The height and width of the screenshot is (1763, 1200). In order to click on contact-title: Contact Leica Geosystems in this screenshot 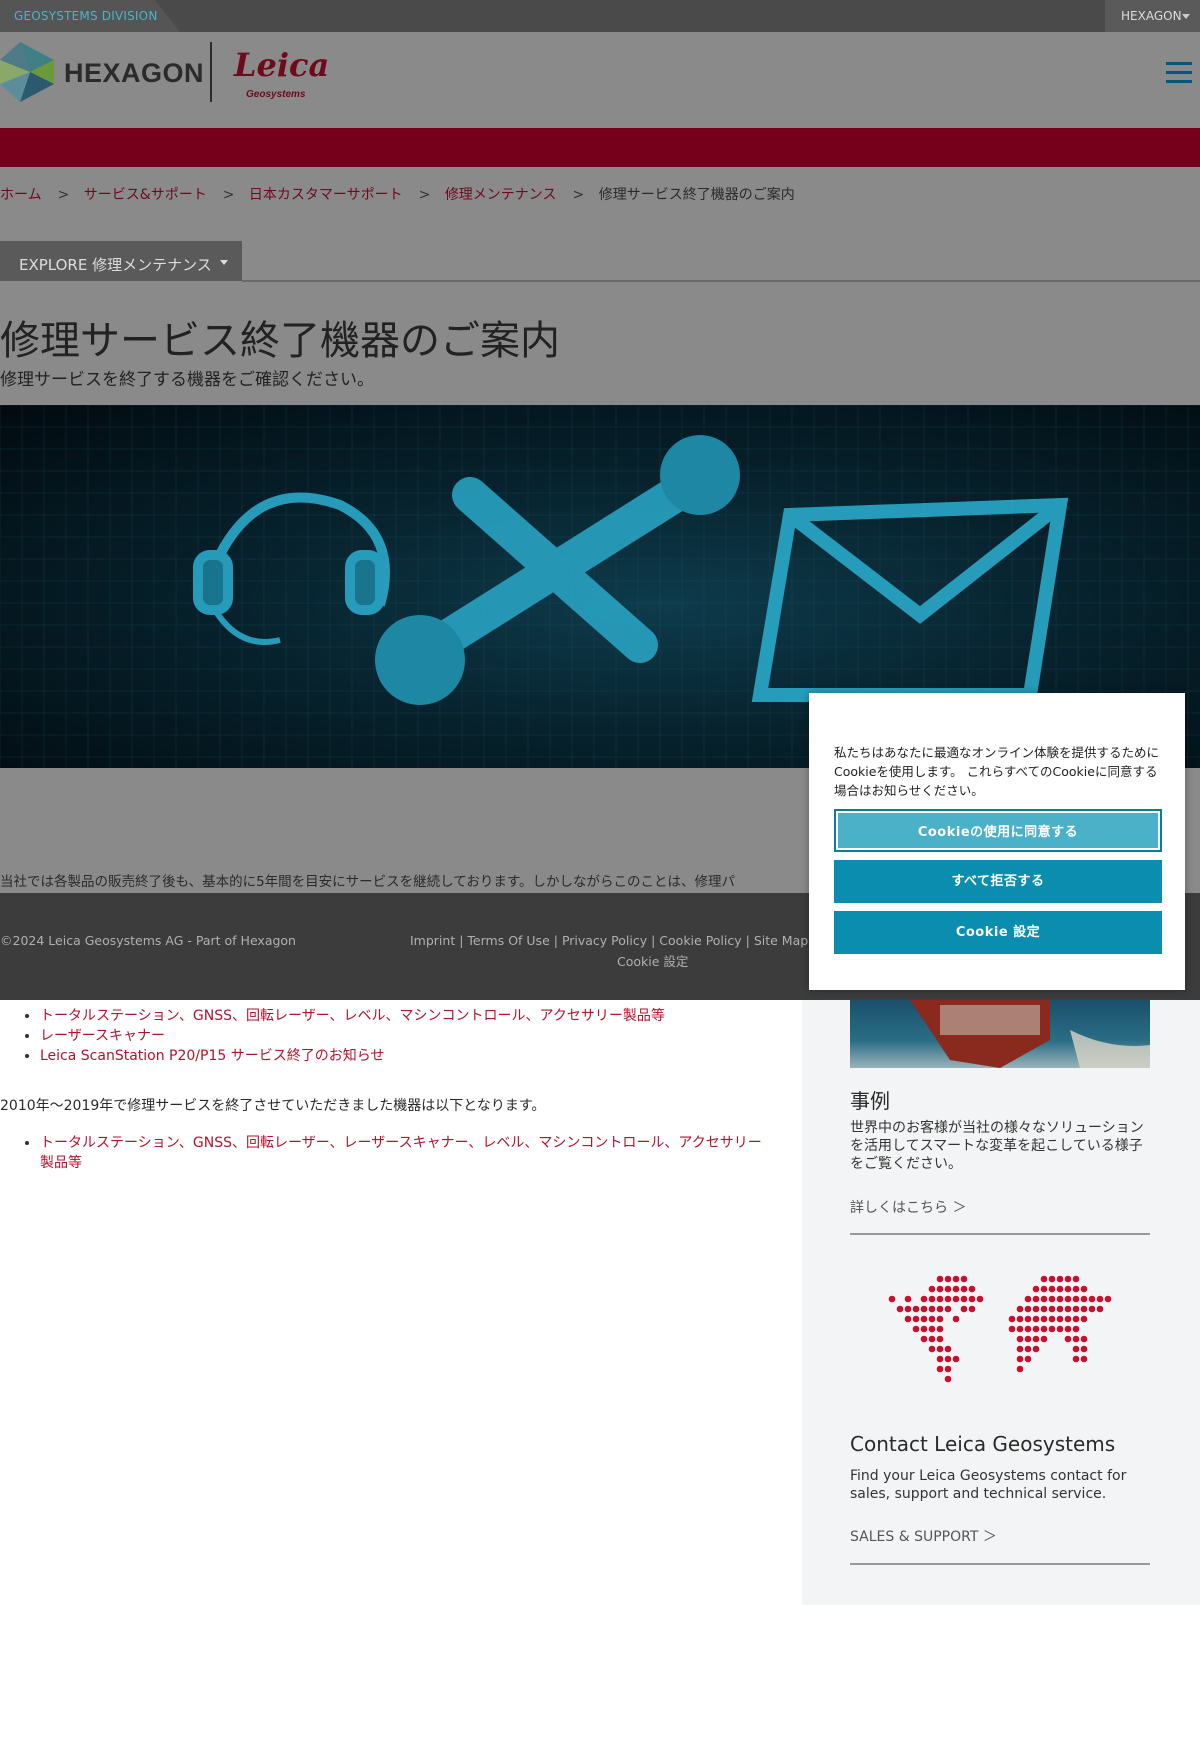, I will do `click(983, 1444)`.